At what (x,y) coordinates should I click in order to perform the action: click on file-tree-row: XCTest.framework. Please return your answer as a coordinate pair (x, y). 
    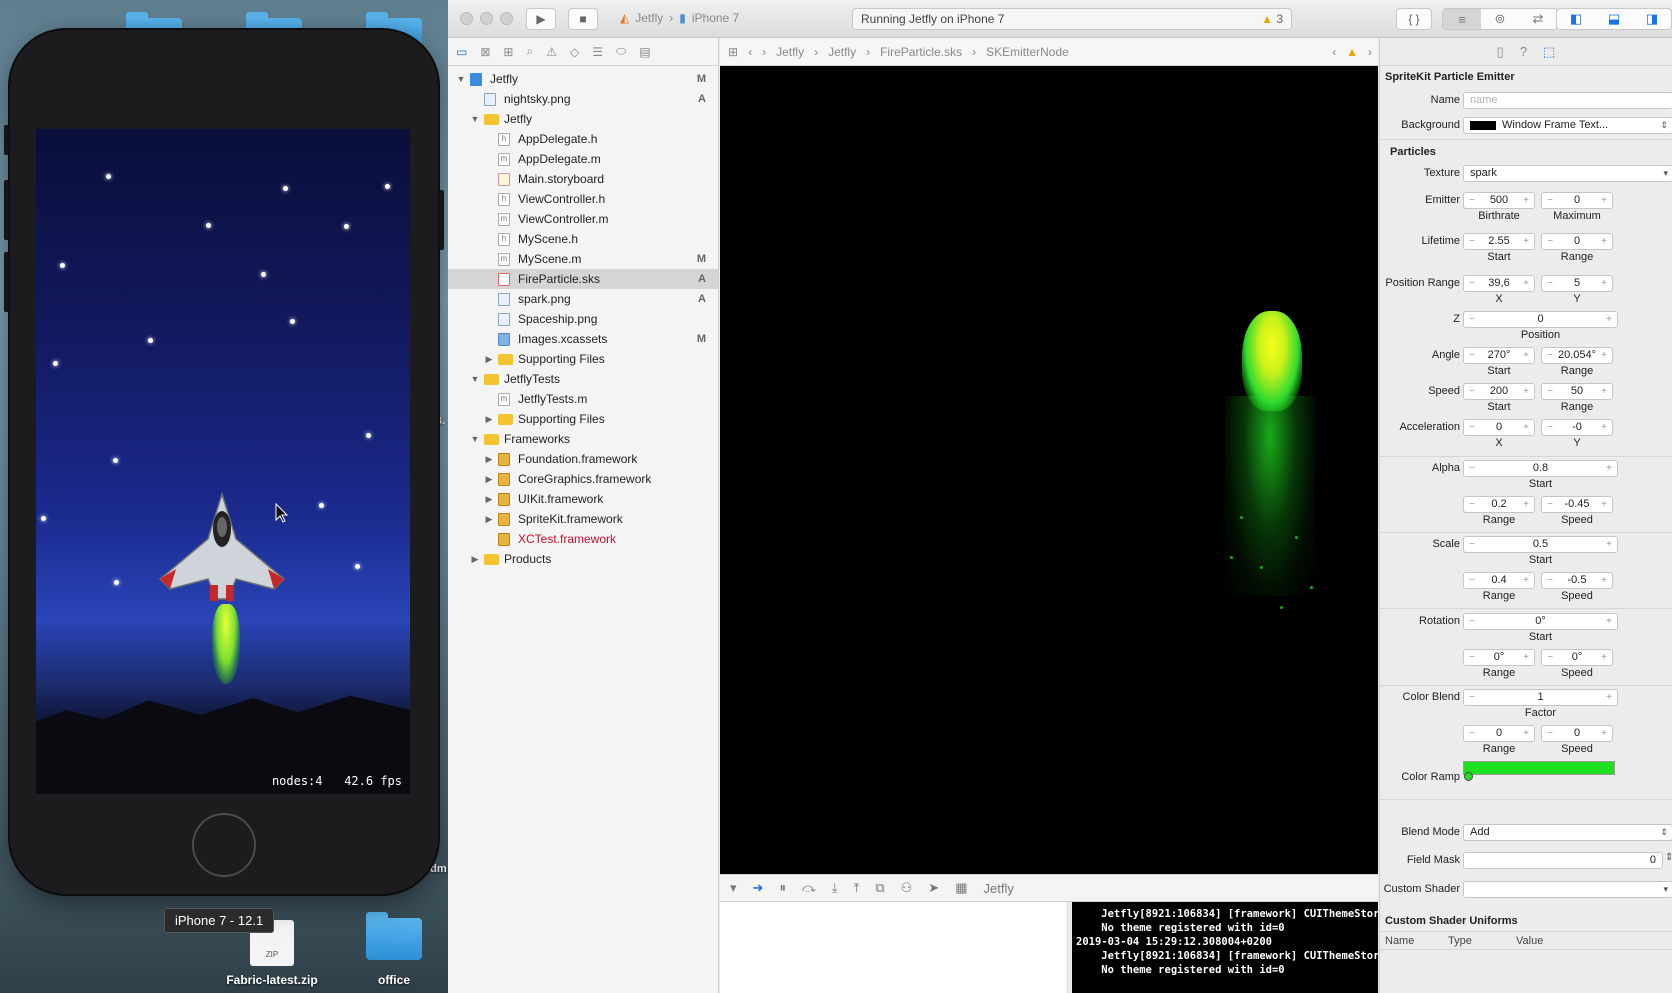
    Looking at the image, I should click on (583, 539).